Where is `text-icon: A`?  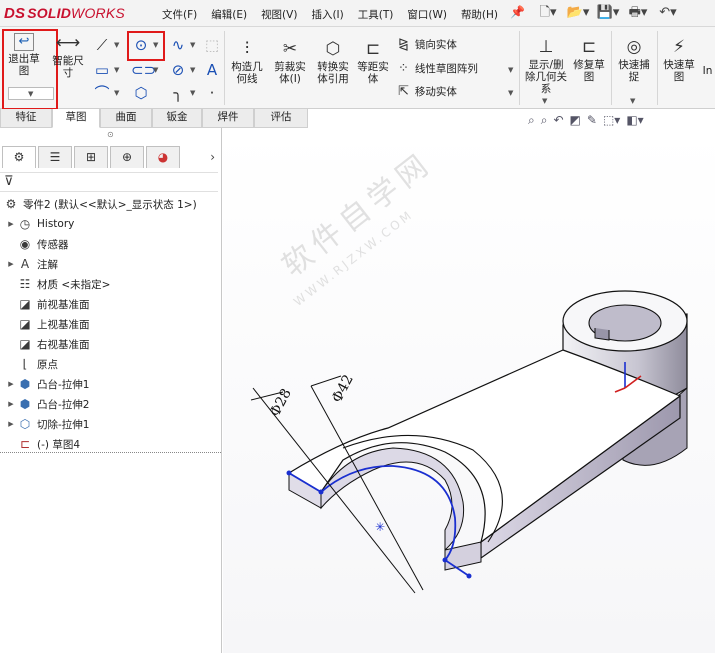
text-icon: A is located at coordinates (212, 70).